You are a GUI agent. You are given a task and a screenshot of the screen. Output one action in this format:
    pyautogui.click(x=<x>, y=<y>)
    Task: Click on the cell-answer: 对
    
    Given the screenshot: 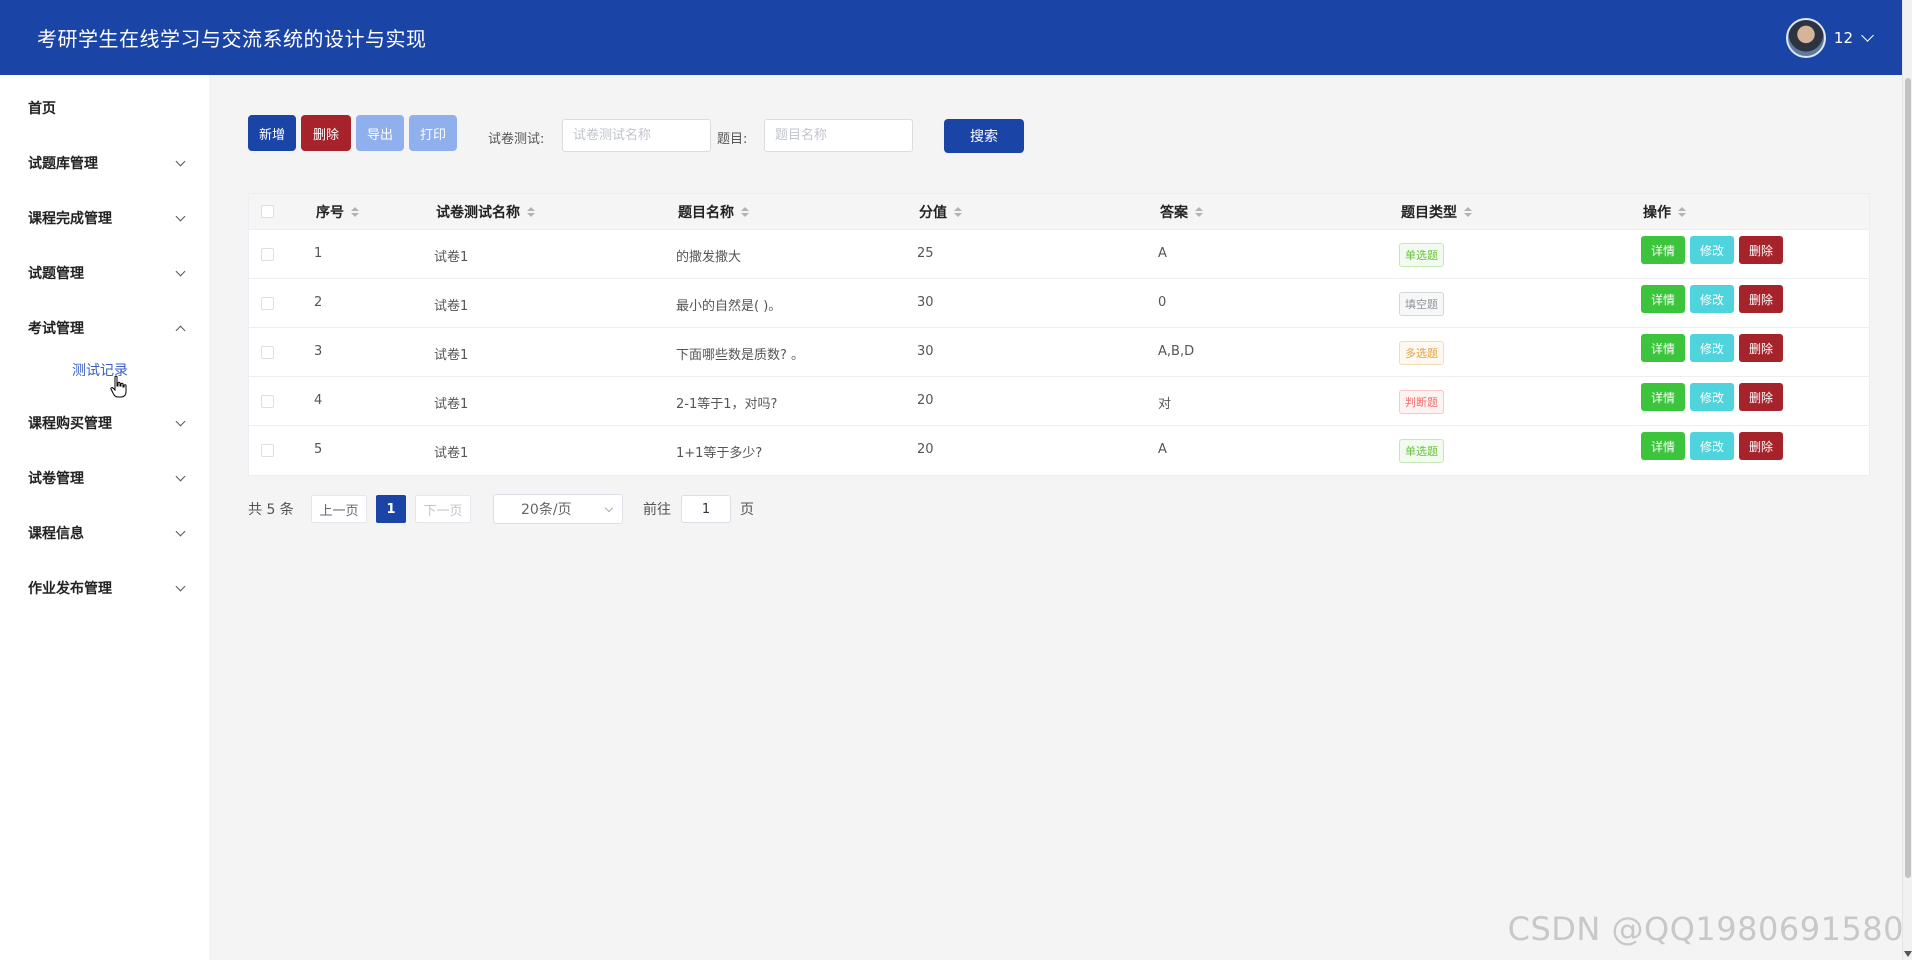 What is the action you would take?
    pyautogui.click(x=1165, y=404)
    